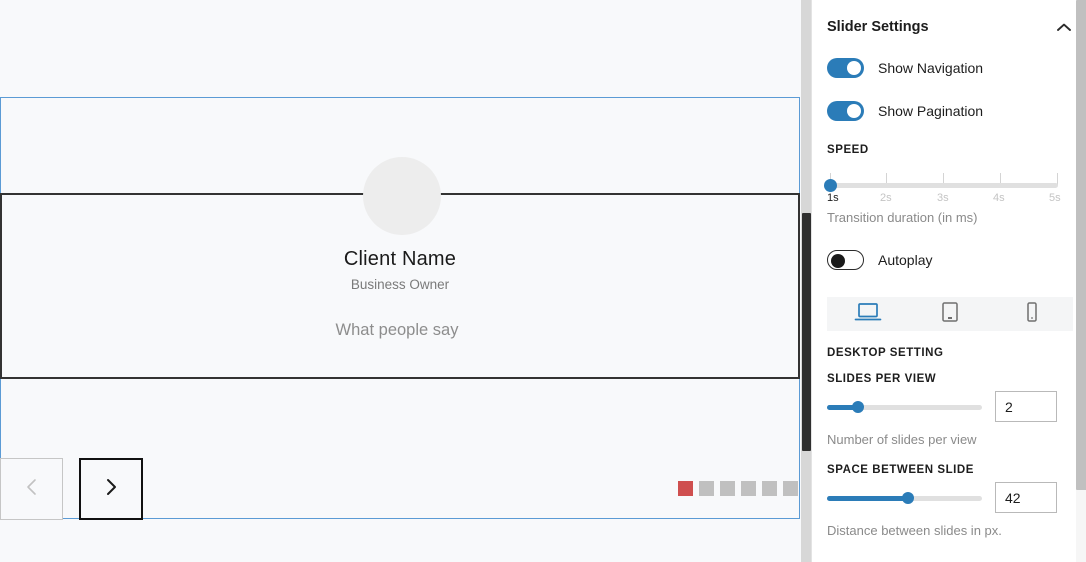  I want to click on slides-per-view-row: 2, so click(950, 406).